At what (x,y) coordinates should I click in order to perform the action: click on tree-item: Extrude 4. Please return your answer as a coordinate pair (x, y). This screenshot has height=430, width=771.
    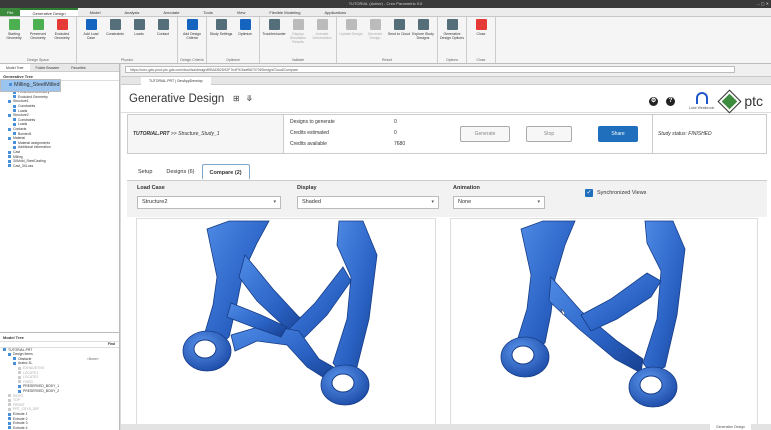
    Looking at the image, I should click on (59, 428).